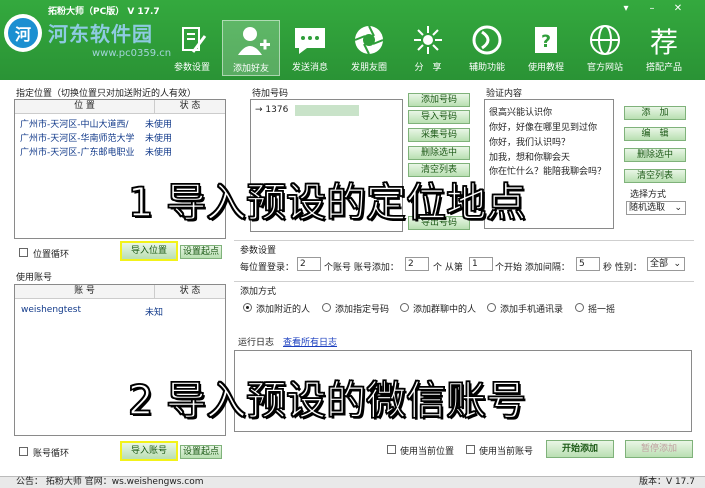 The height and width of the screenshot is (488, 705). Describe the element at coordinates (201, 252) in the screenshot. I see `set-location-start-button: 设置起点` at that location.